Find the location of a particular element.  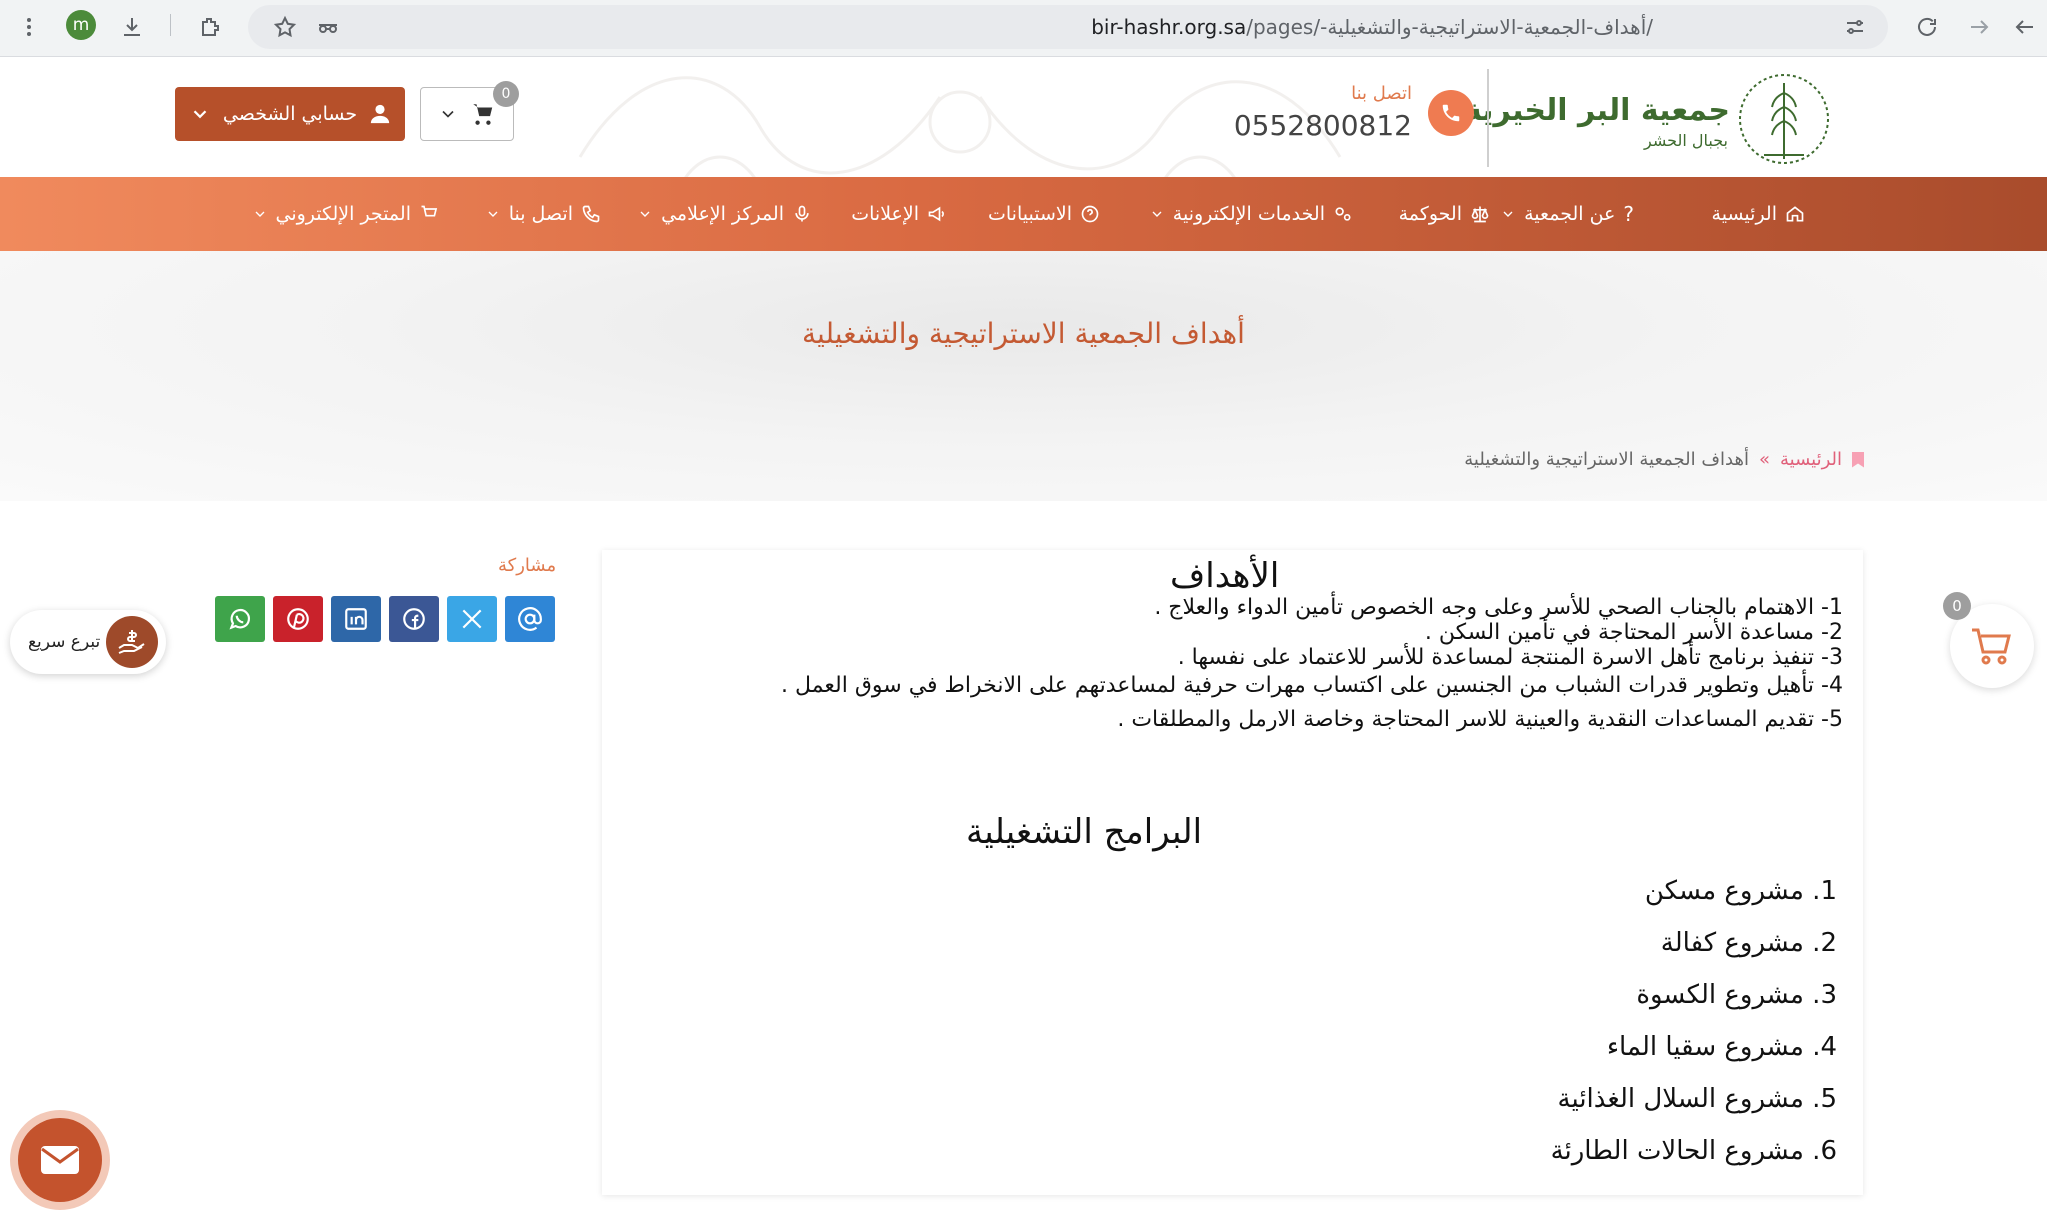

nav-item-home: الرئيسية is located at coordinates (1758, 214).